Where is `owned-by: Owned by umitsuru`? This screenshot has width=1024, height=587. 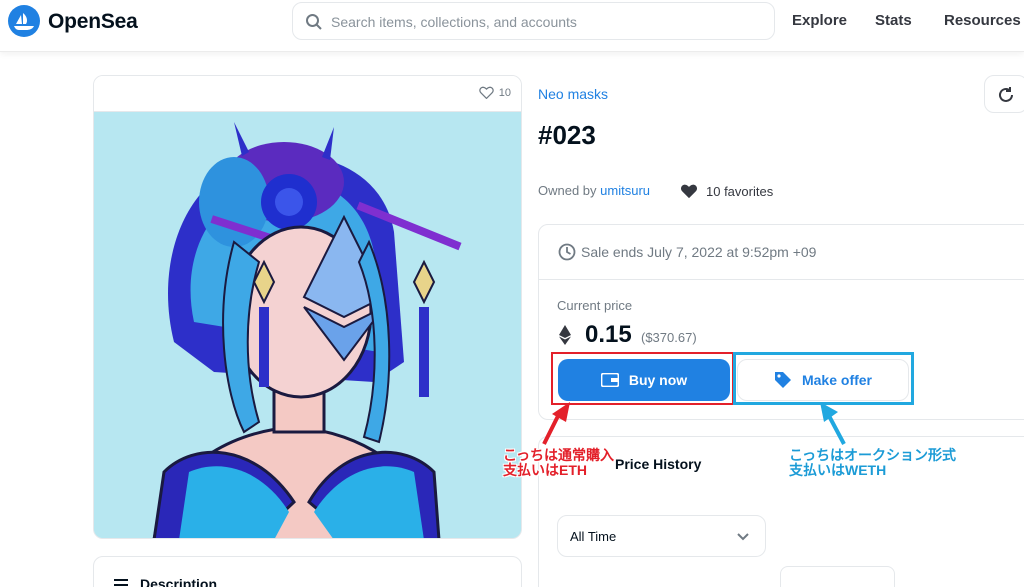
owned-by: Owned by umitsuru is located at coordinates (594, 190).